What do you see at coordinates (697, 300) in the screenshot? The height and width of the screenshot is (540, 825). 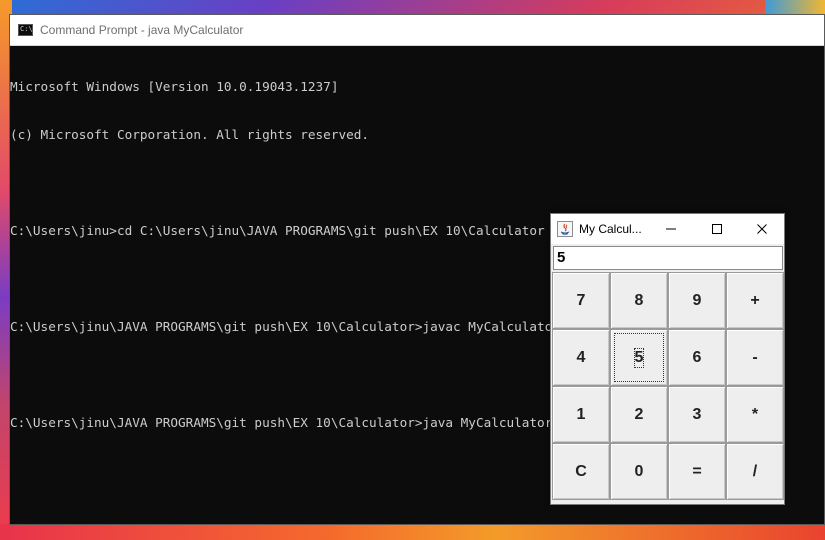 I see `key-9-button: 9` at bounding box center [697, 300].